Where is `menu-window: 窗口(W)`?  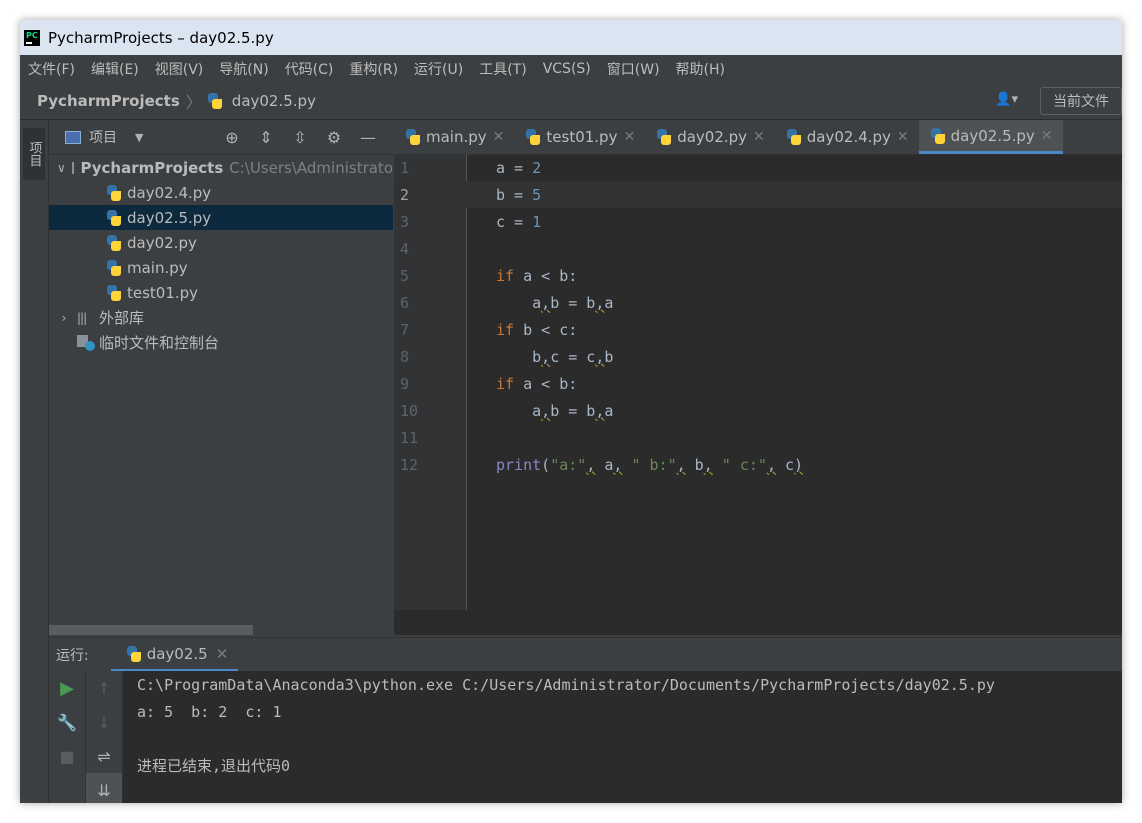 menu-window: 窗口(W) is located at coordinates (633, 69).